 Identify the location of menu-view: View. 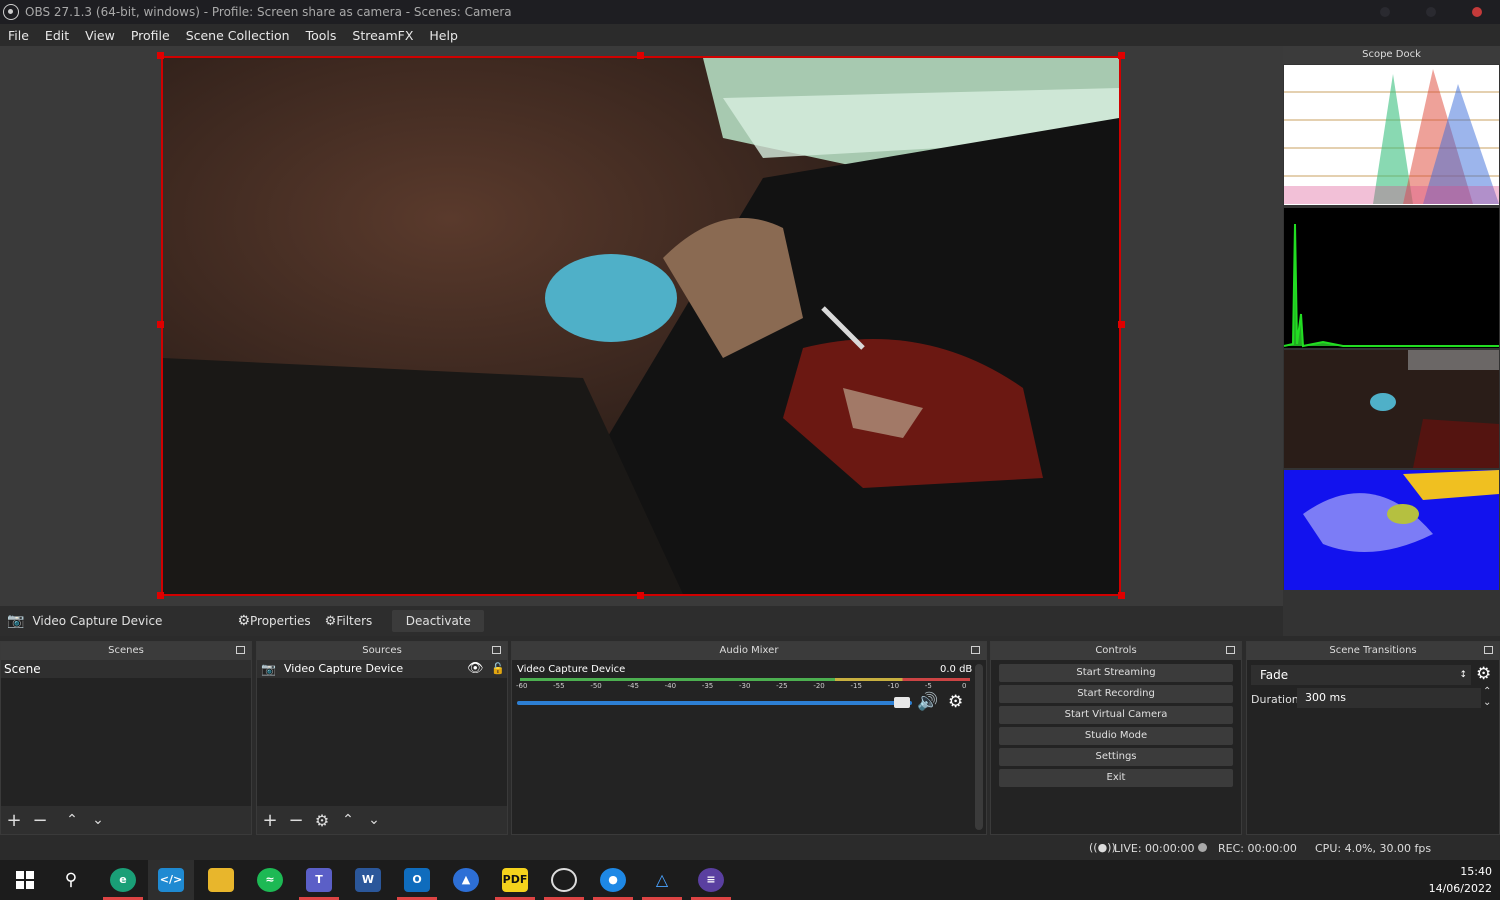
(100, 35).